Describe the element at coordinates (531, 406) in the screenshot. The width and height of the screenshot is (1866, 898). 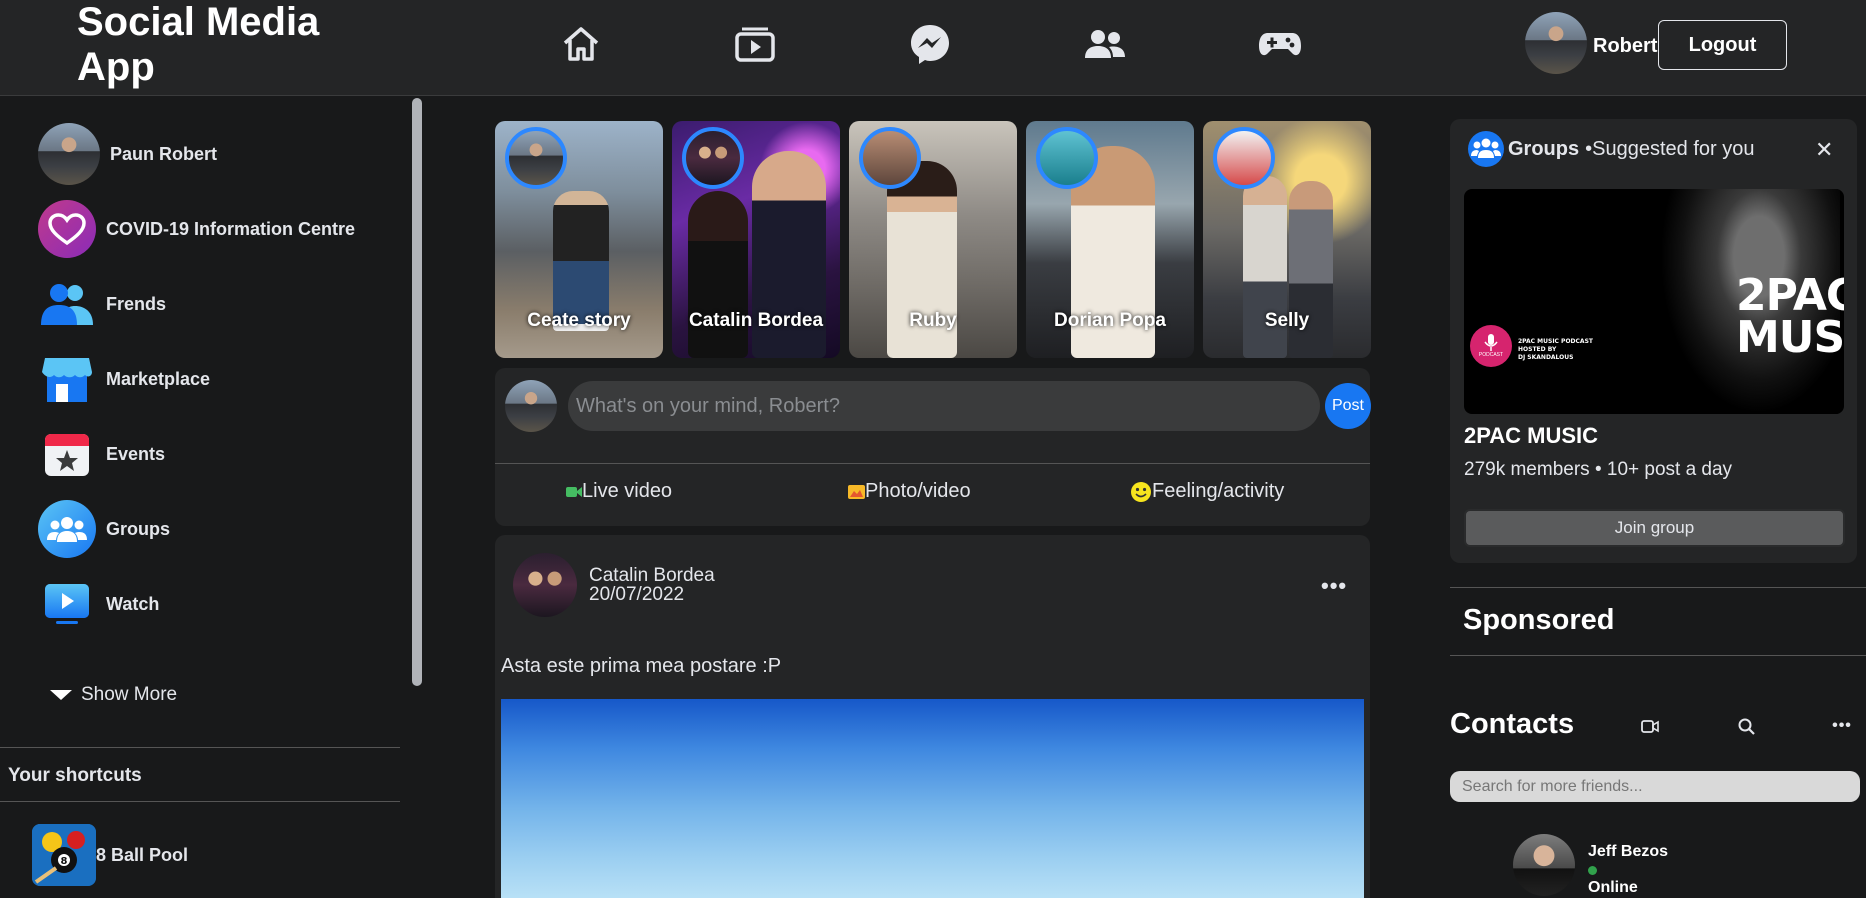
I see `composer-avatar` at that location.